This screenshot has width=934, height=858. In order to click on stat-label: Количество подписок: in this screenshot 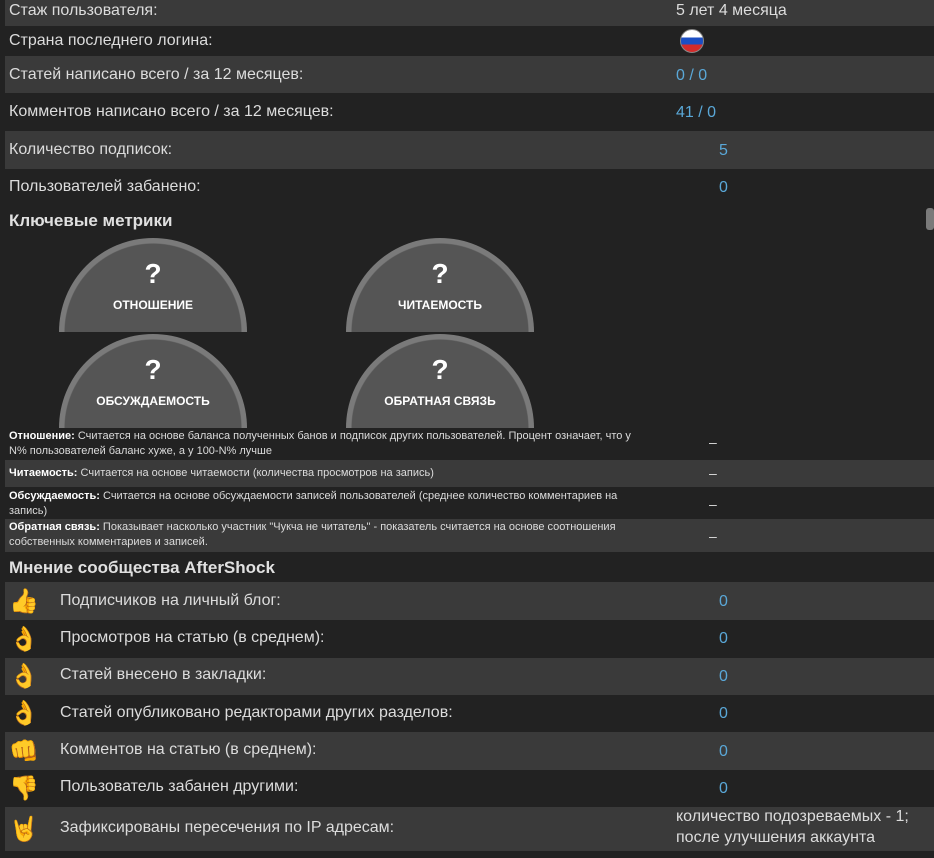, I will do `click(91, 149)`.